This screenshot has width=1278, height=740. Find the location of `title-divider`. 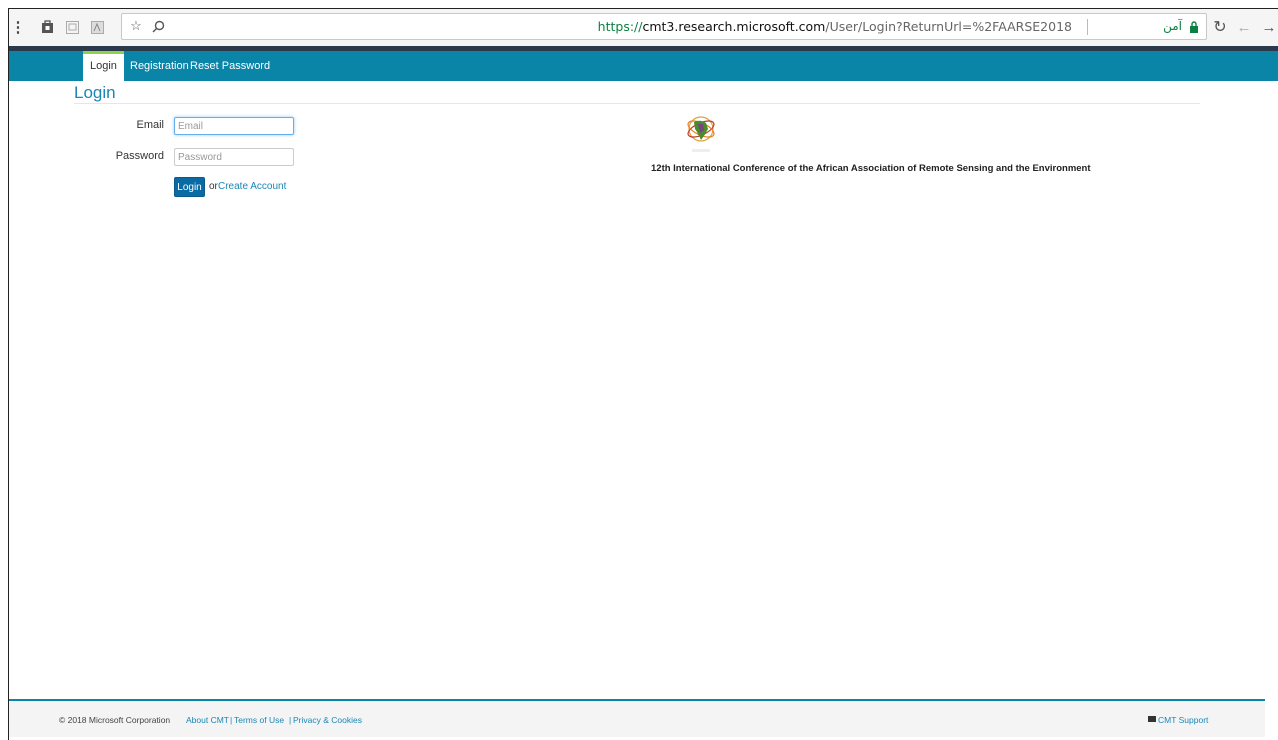

title-divider is located at coordinates (637, 103).